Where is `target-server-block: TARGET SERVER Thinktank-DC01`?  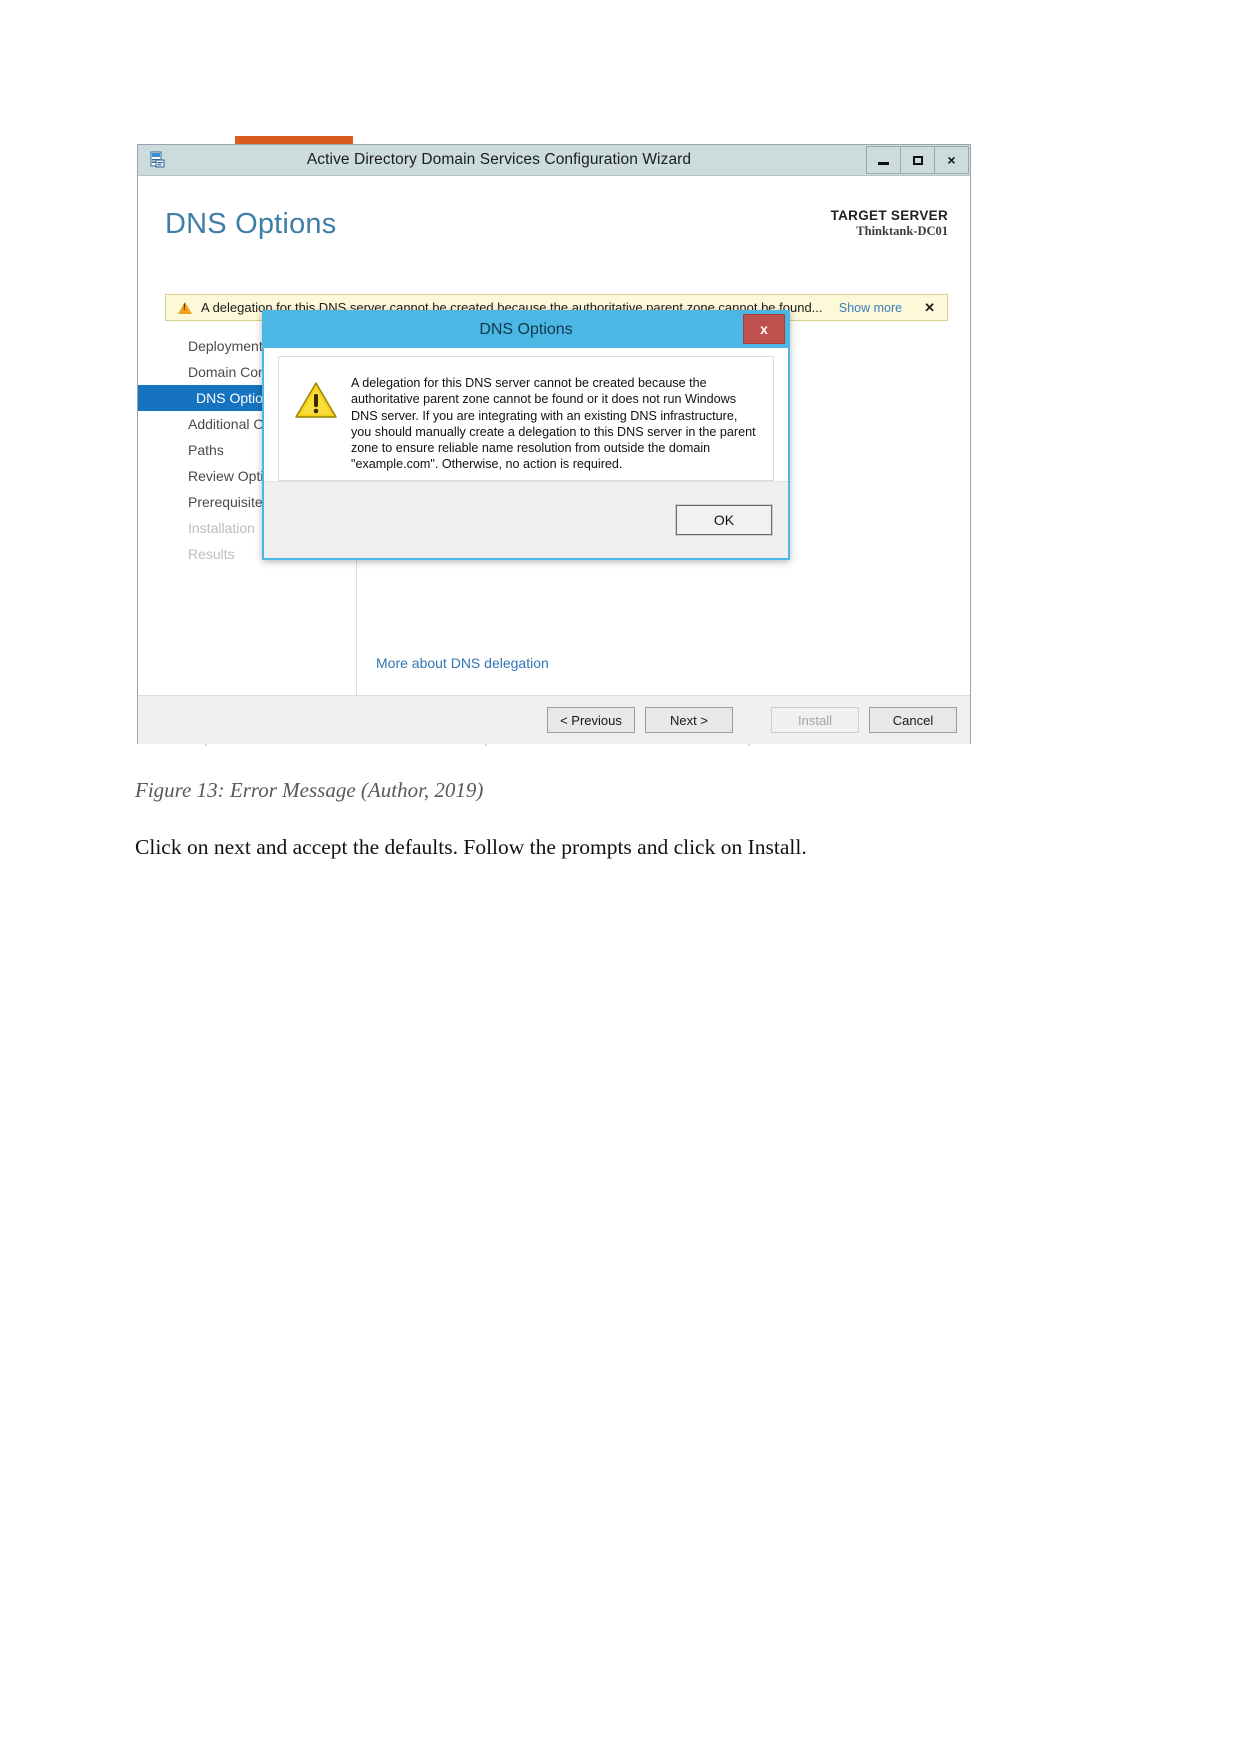
target-server-block: TARGET SERVER Thinktank-DC01 is located at coordinates (889, 223).